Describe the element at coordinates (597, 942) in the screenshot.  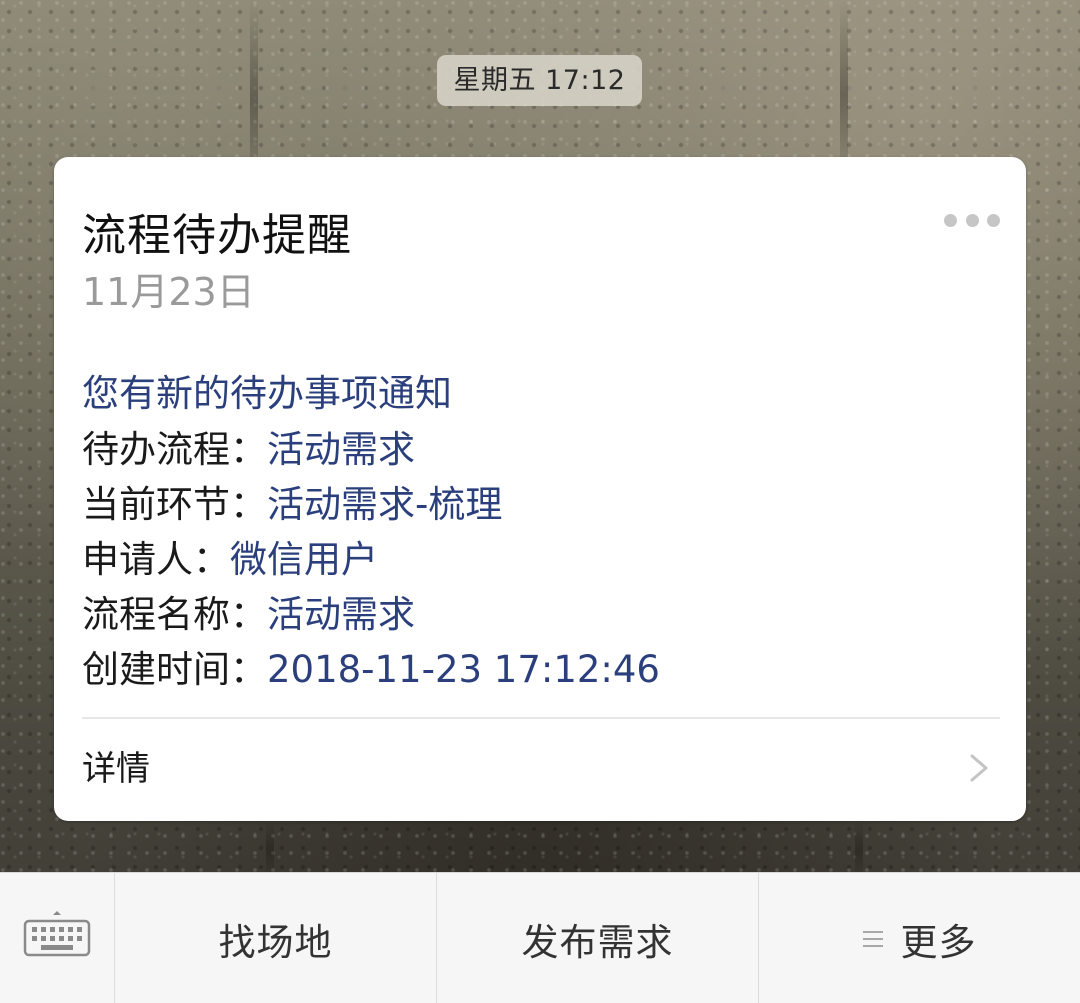
I see `menu-label: 发布需求` at that location.